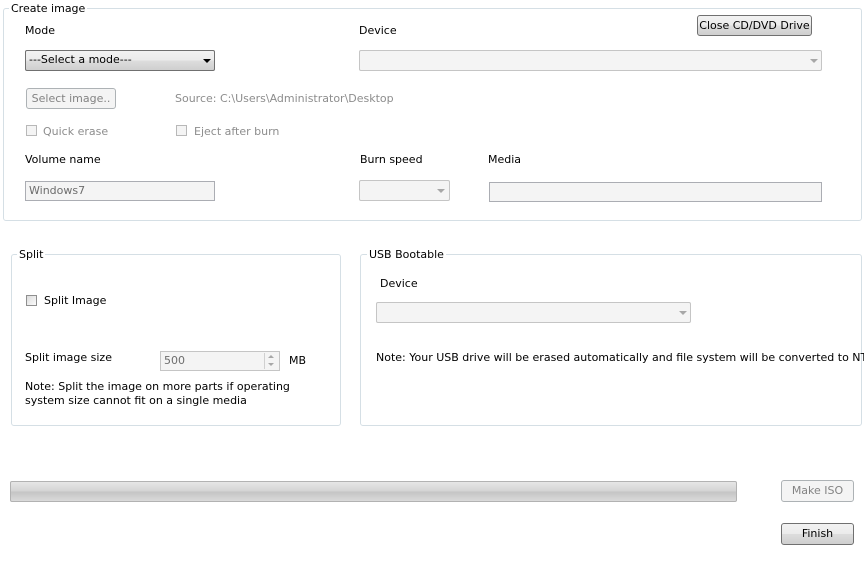  Describe the element at coordinates (817, 491) in the screenshot. I see `make-iso-button: Make ISO` at that location.